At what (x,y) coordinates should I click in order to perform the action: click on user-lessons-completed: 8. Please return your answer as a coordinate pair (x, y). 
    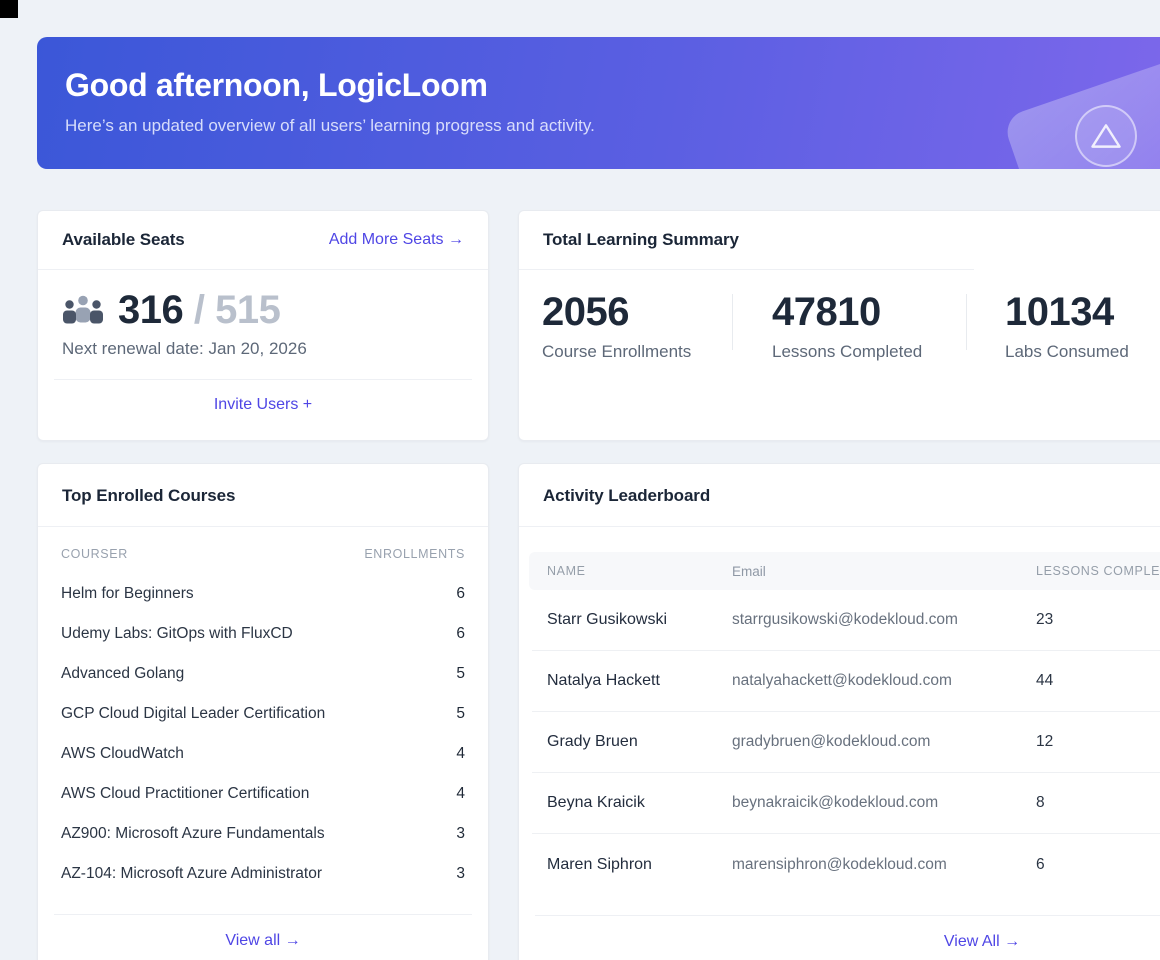
    Looking at the image, I should click on (1040, 802).